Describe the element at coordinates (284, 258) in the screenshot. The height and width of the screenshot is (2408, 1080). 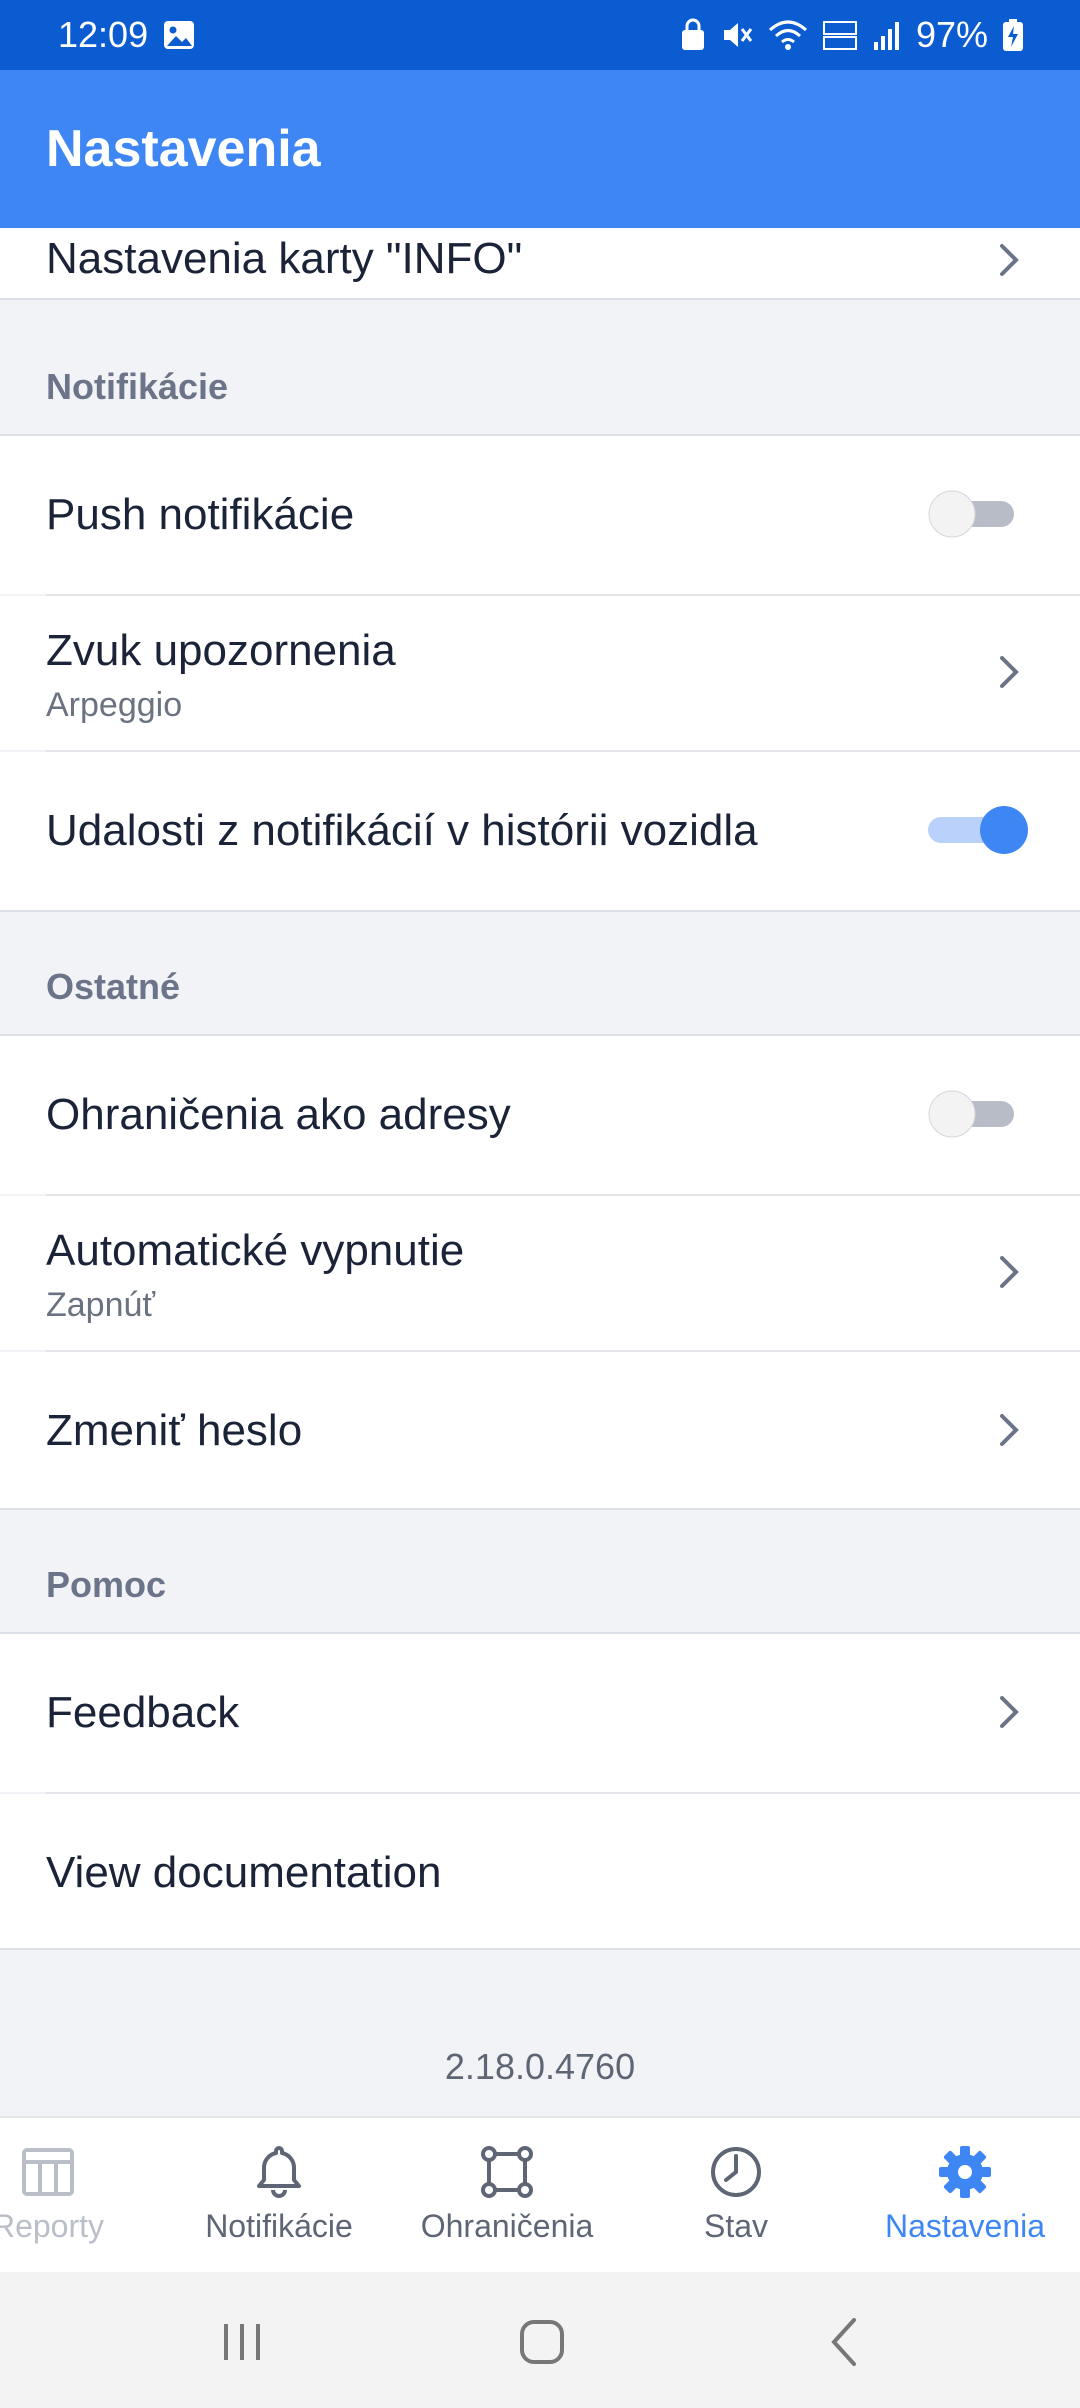
I see `settings-item-label: Nastavenia karty "INFO"` at that location.